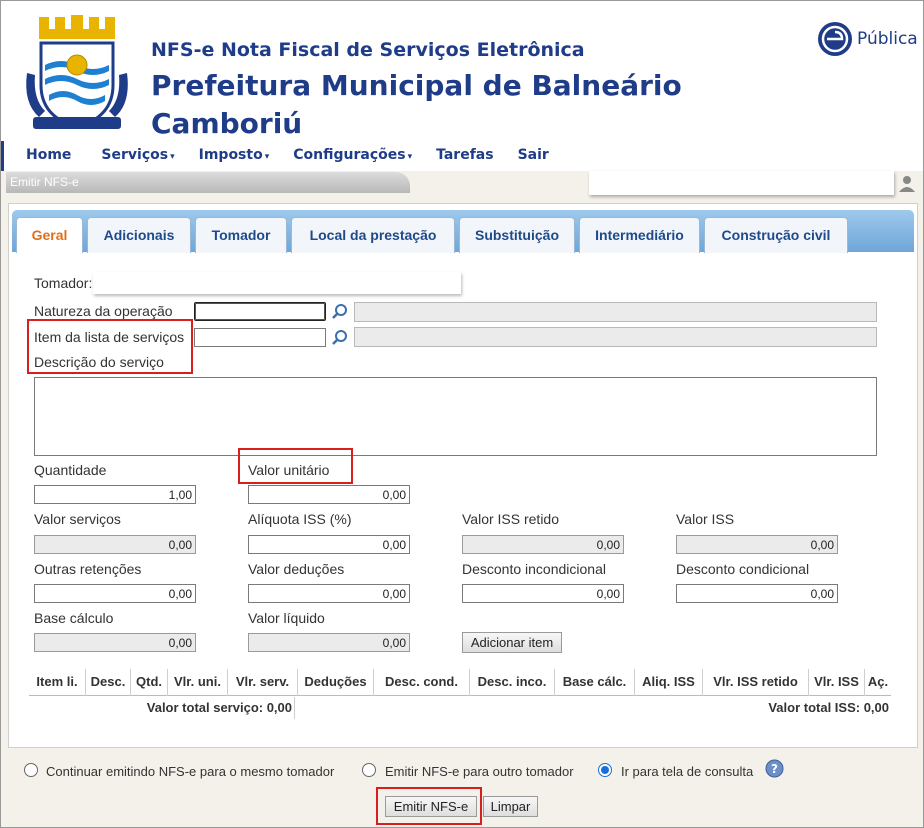 This screenshot has width=924, height=828. Describe the element at coordinates (329, 593) in the screenshot. I see `valor-deducoes-input: 0,00` at that location.